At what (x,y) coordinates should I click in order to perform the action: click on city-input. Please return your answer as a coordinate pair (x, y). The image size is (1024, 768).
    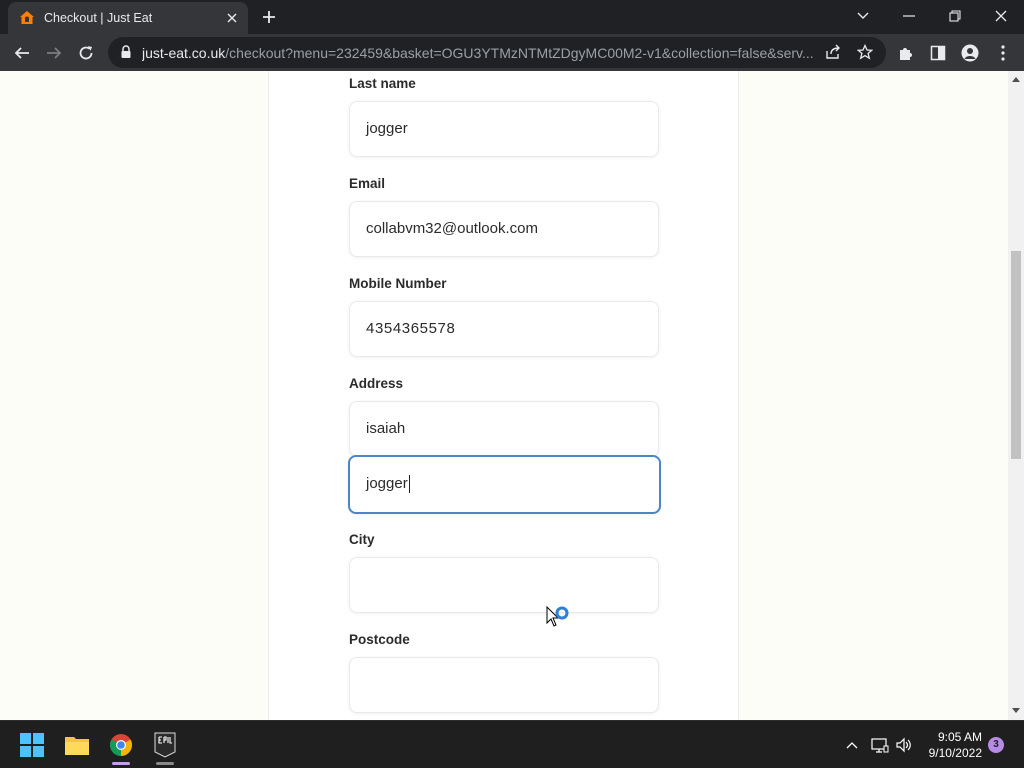
    Looking at the image, I should click on (504, 585).